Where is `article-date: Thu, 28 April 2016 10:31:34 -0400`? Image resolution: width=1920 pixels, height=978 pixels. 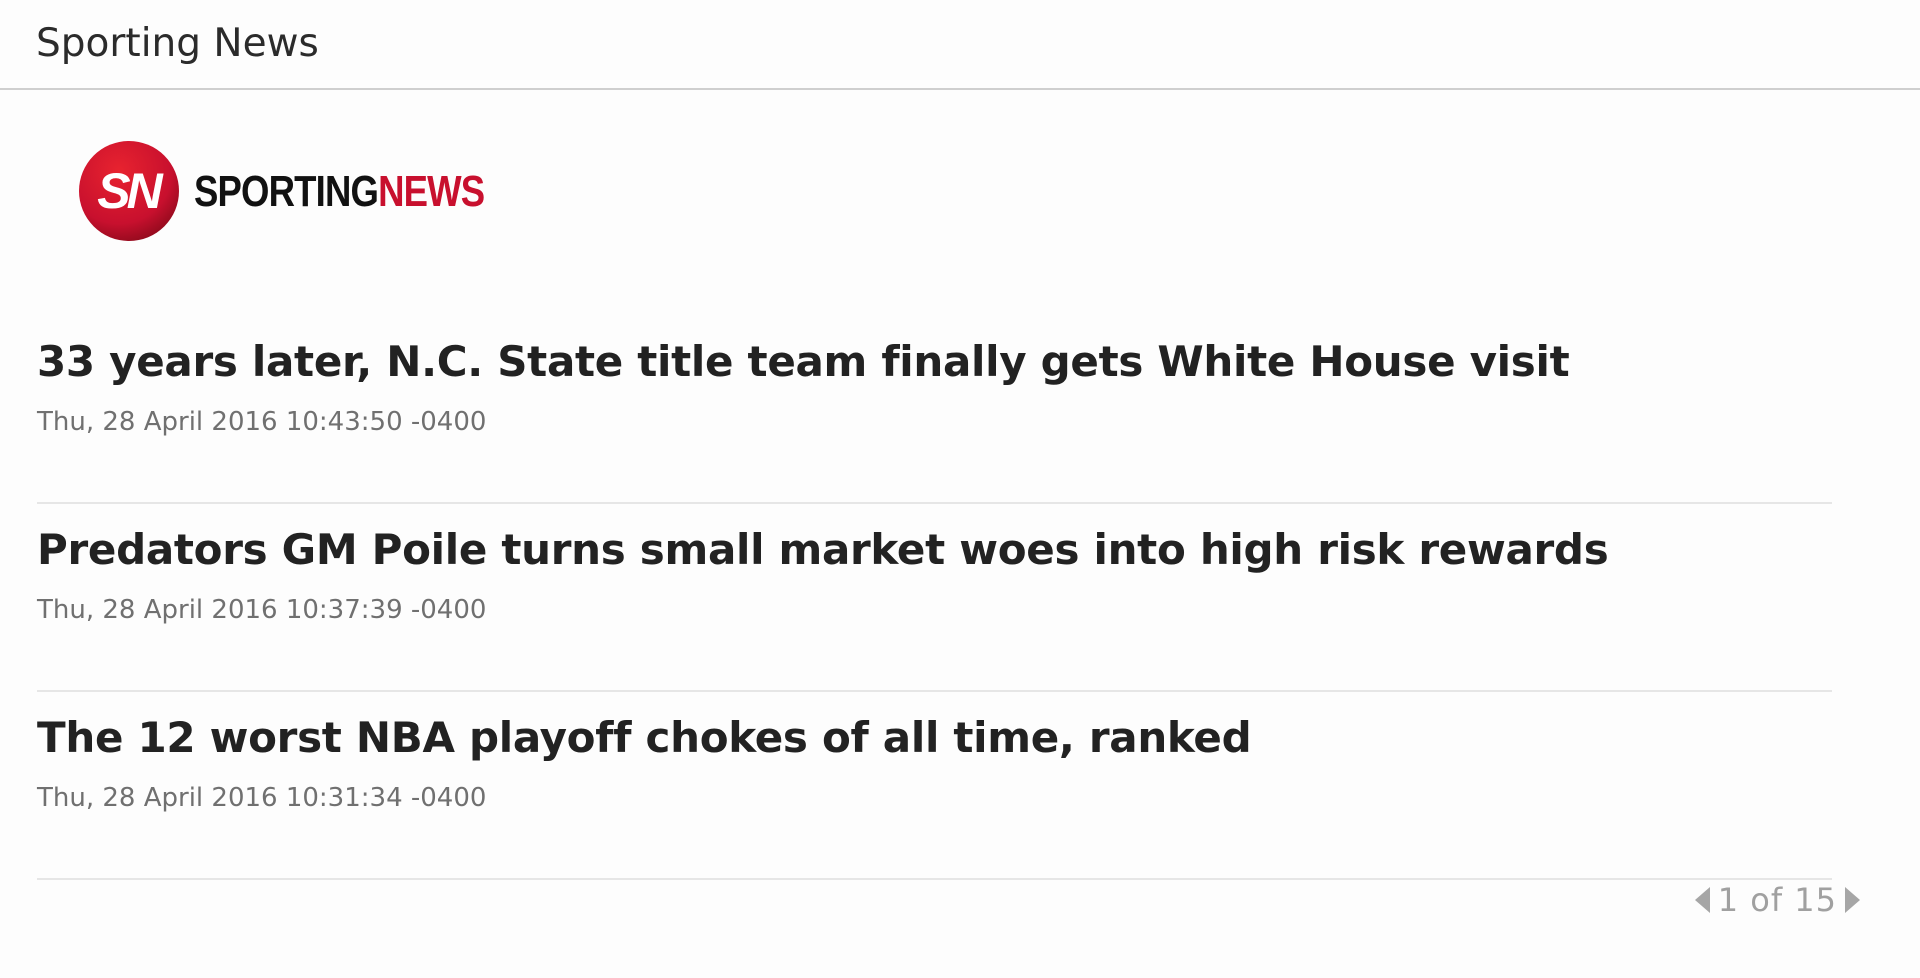
article-date: Thu, 28 April 2016 10:31:34 -0400 is located at coordinates (262, 798).